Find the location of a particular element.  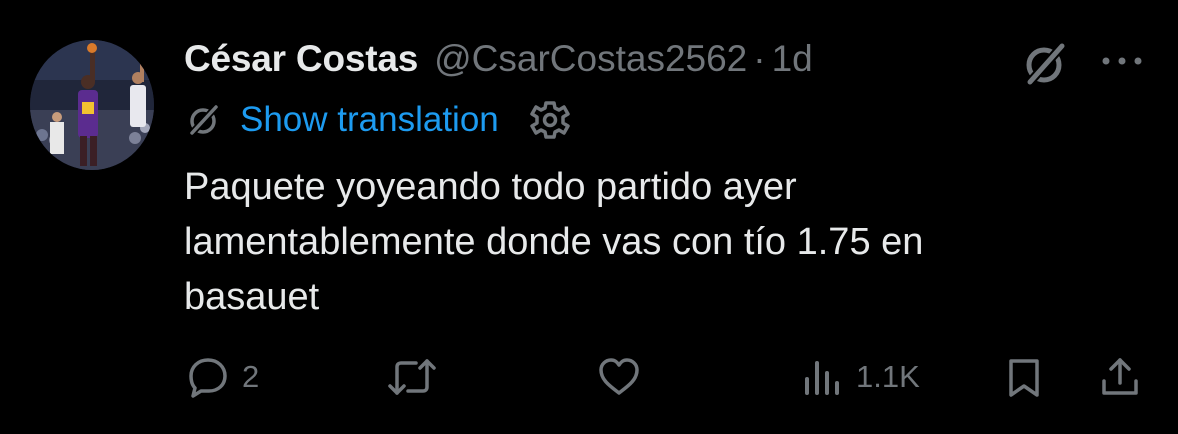

timestamp: 1d is located at coordinates (792, 59).